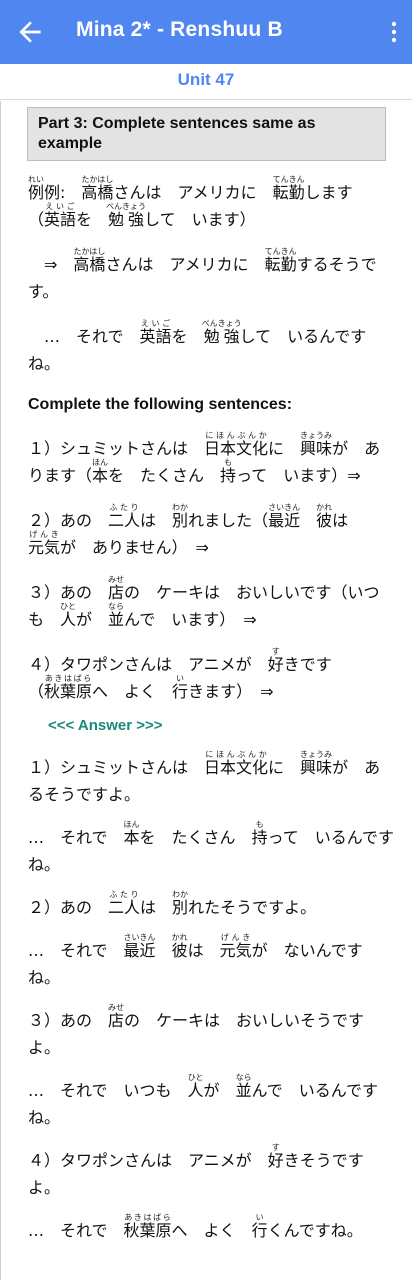 The image size is (412, 1280). Describe the element at coordinates (197, 346) in the screenshot. I see `example-followup: … それで 英語えいごを 勉強べんきょうして いるんですね。` at that location.